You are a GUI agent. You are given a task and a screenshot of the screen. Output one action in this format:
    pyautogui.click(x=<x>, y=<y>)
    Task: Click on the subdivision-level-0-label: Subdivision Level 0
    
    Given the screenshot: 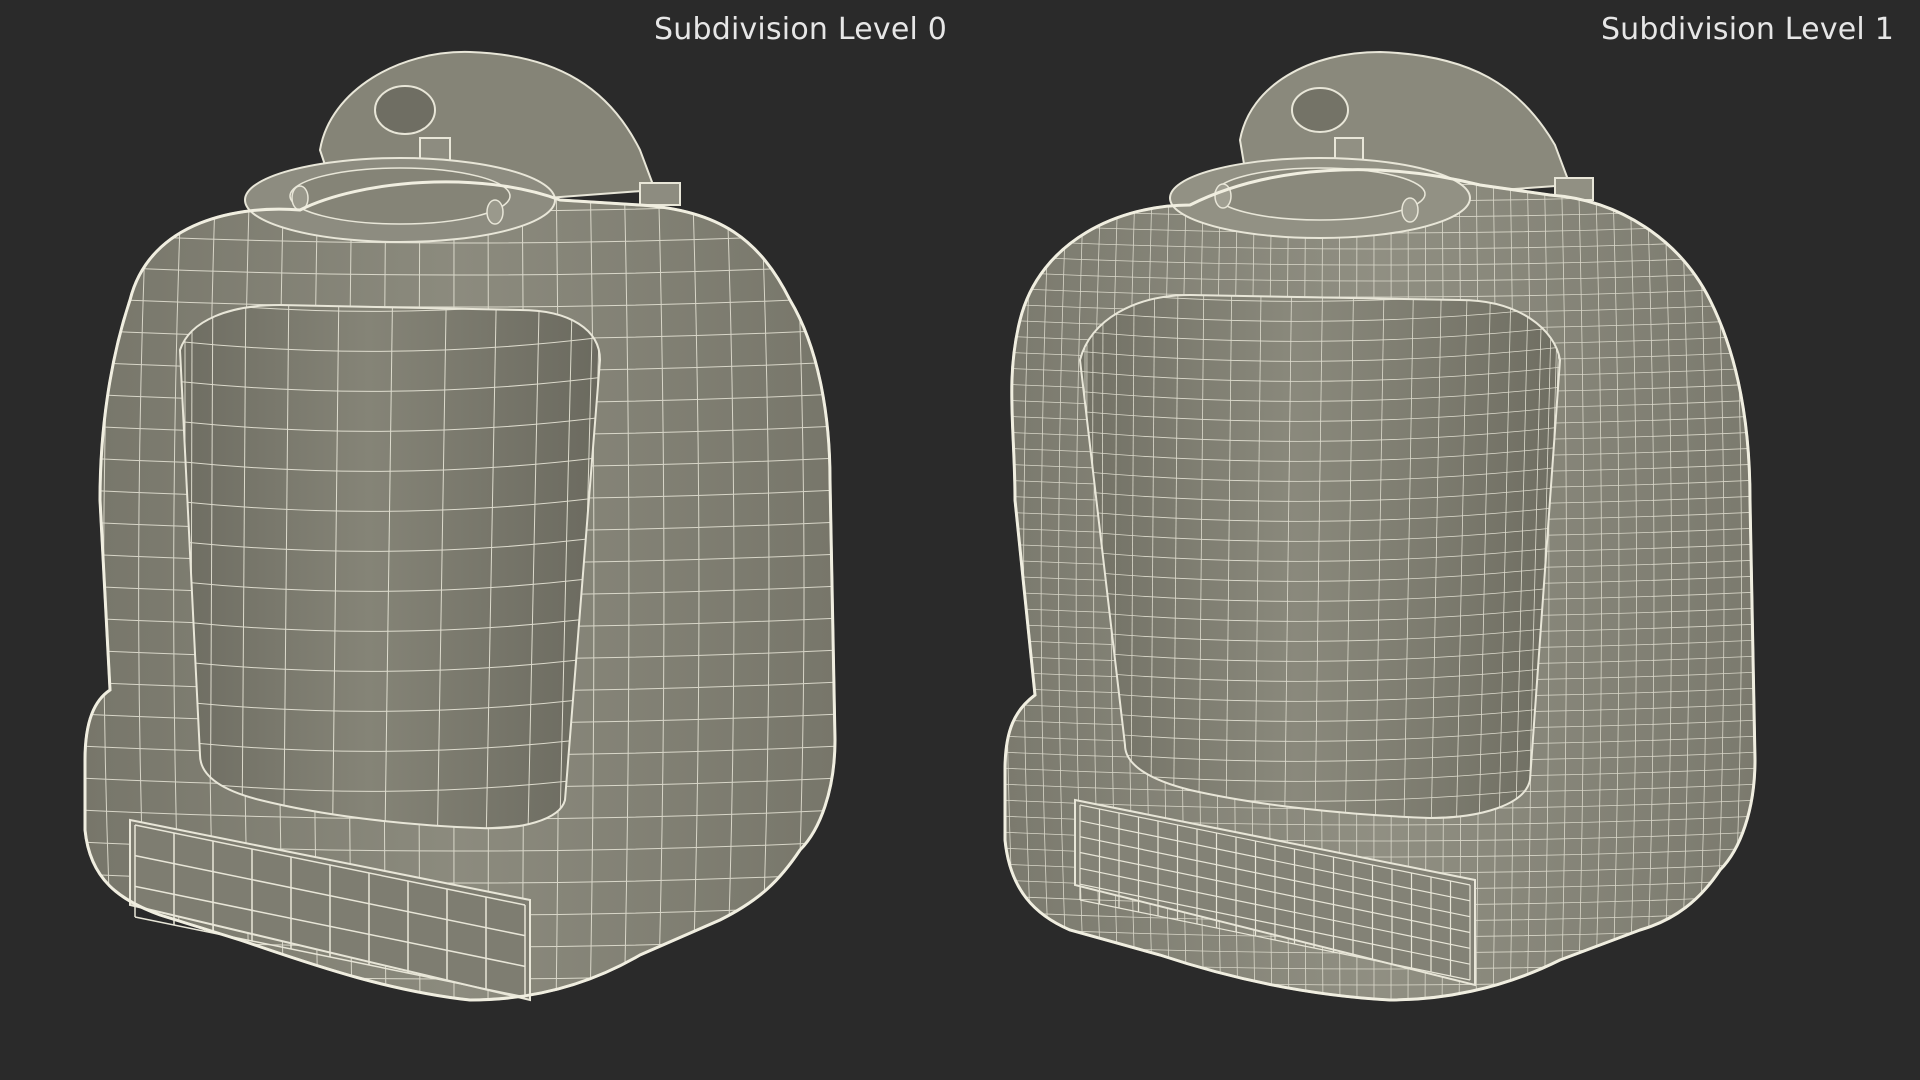 What is the action you would take?
    pyautogui.click(x=801, y=29)
    